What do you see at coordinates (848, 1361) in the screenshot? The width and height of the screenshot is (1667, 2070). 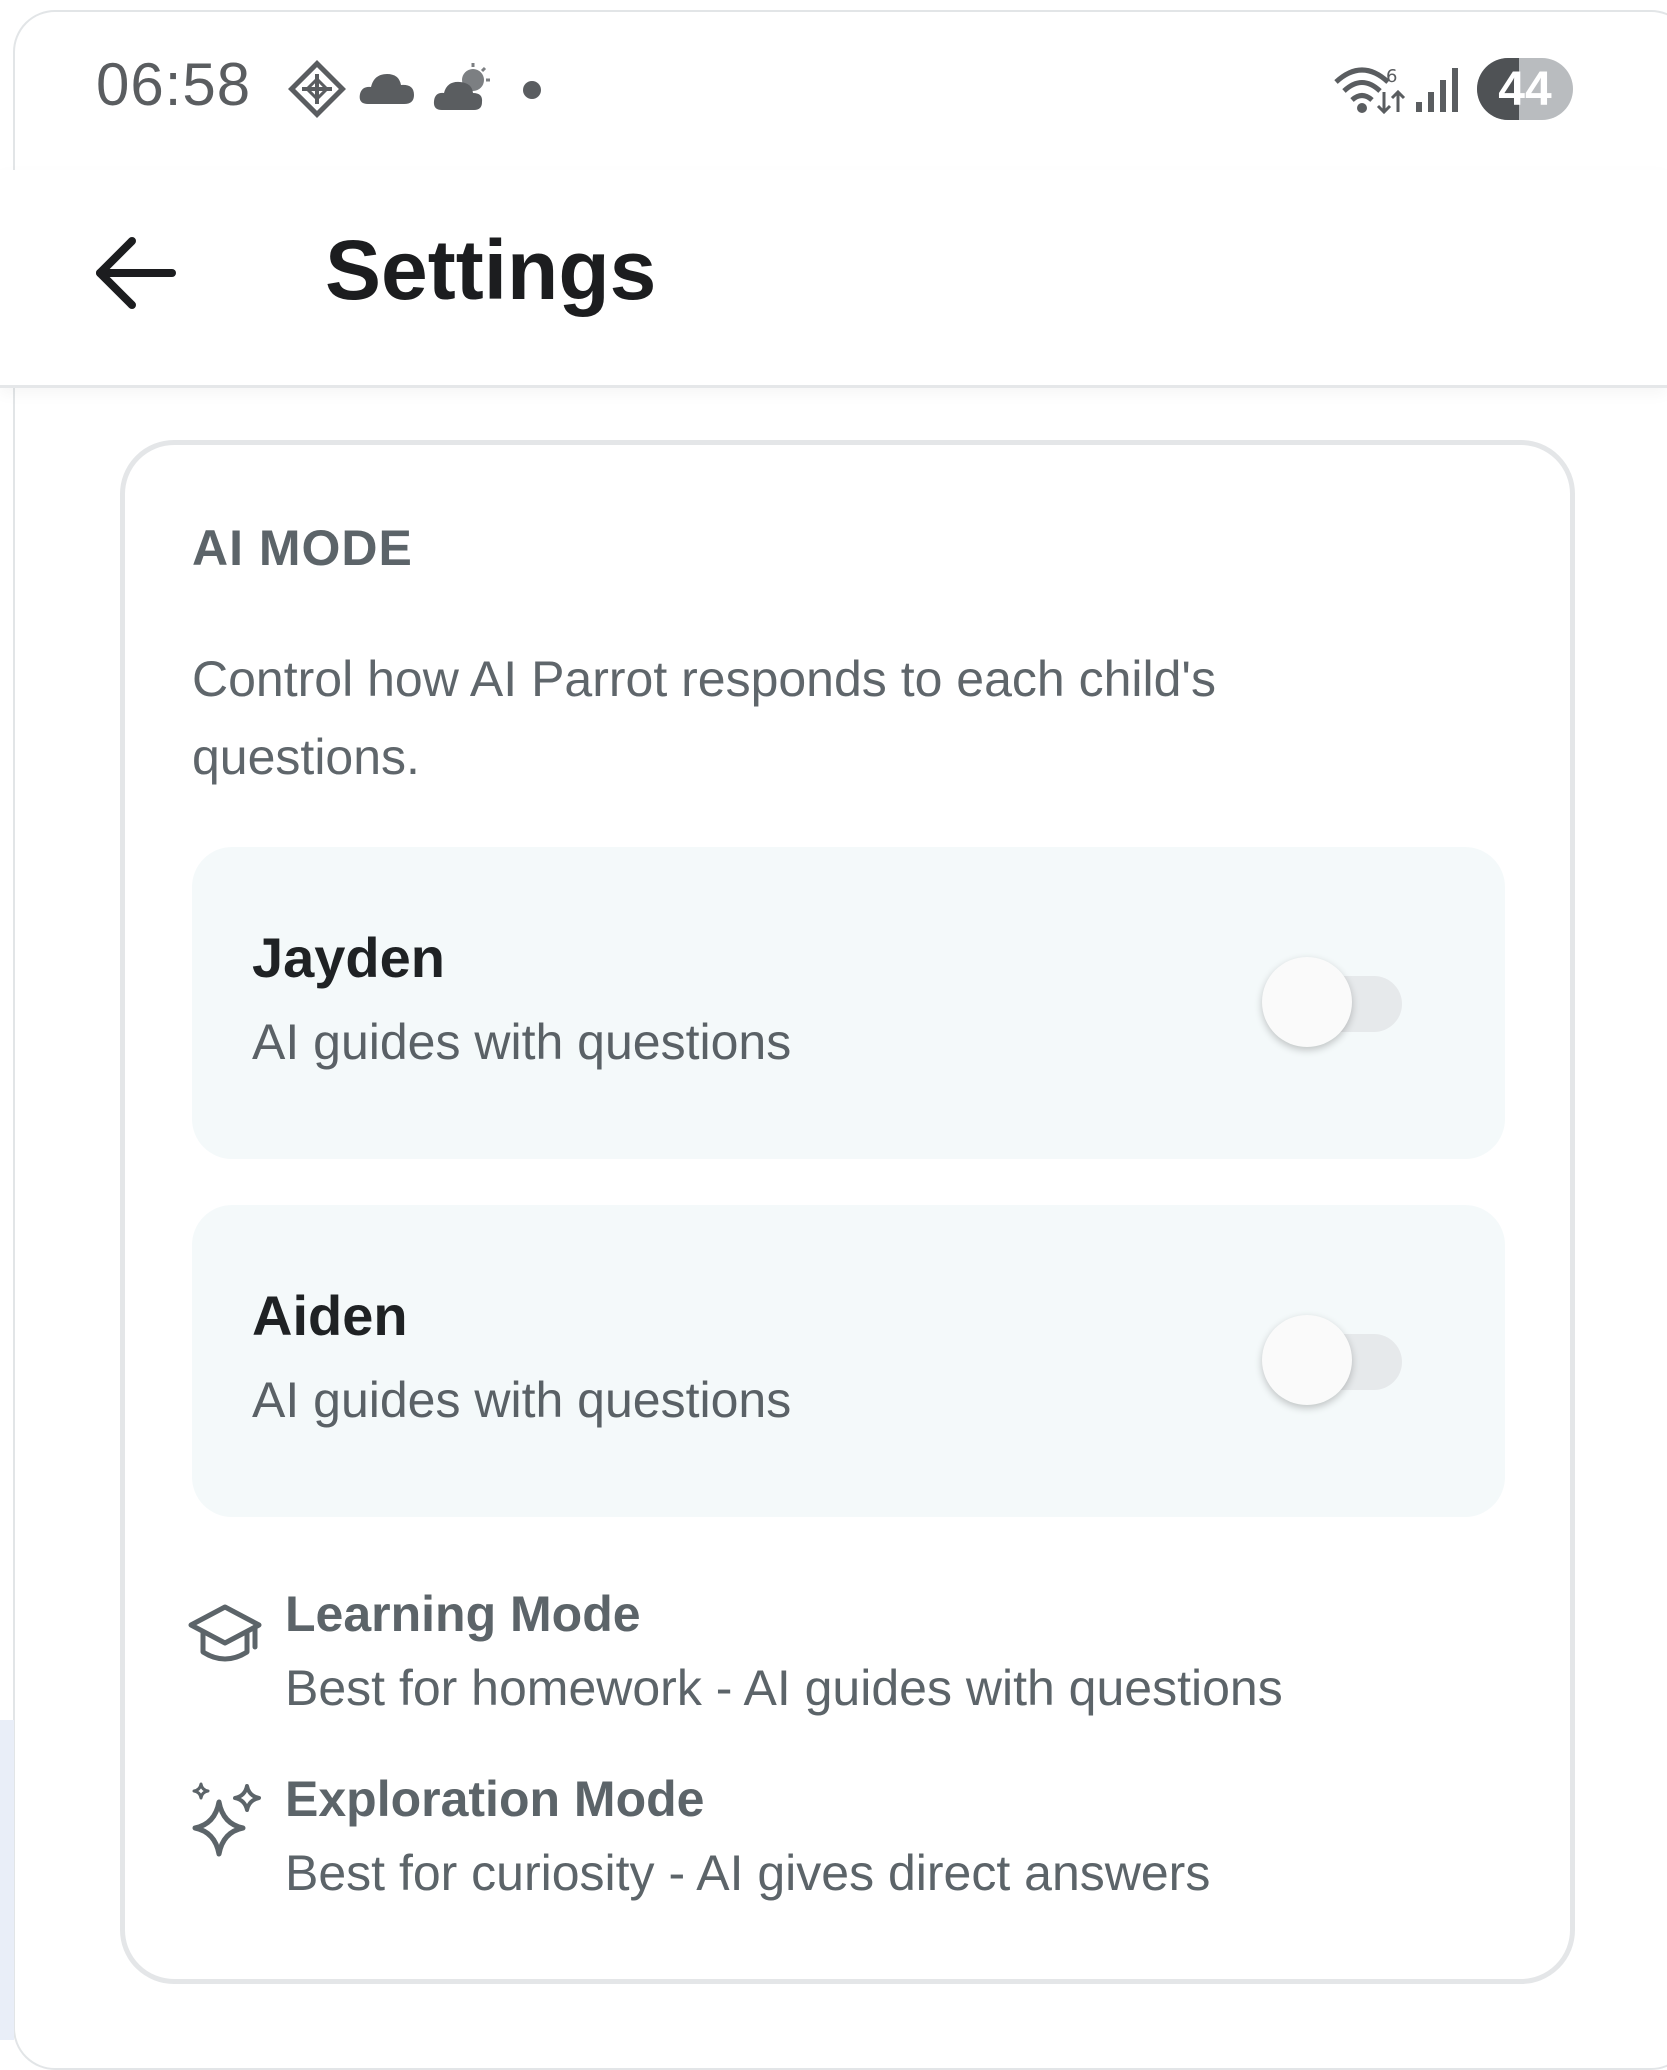 I see `child-row-aiden: Aiden AI guides with questions` at bounding box center [848, 1361].